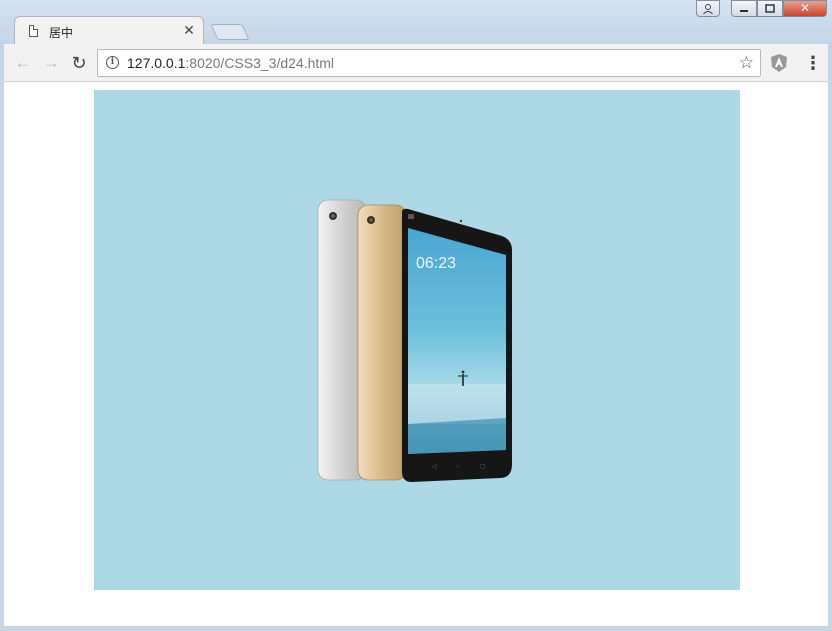 Image resolution: width=832 pixels, height=631 pixels. I want to click on minimize-icon, so click(744, 8).